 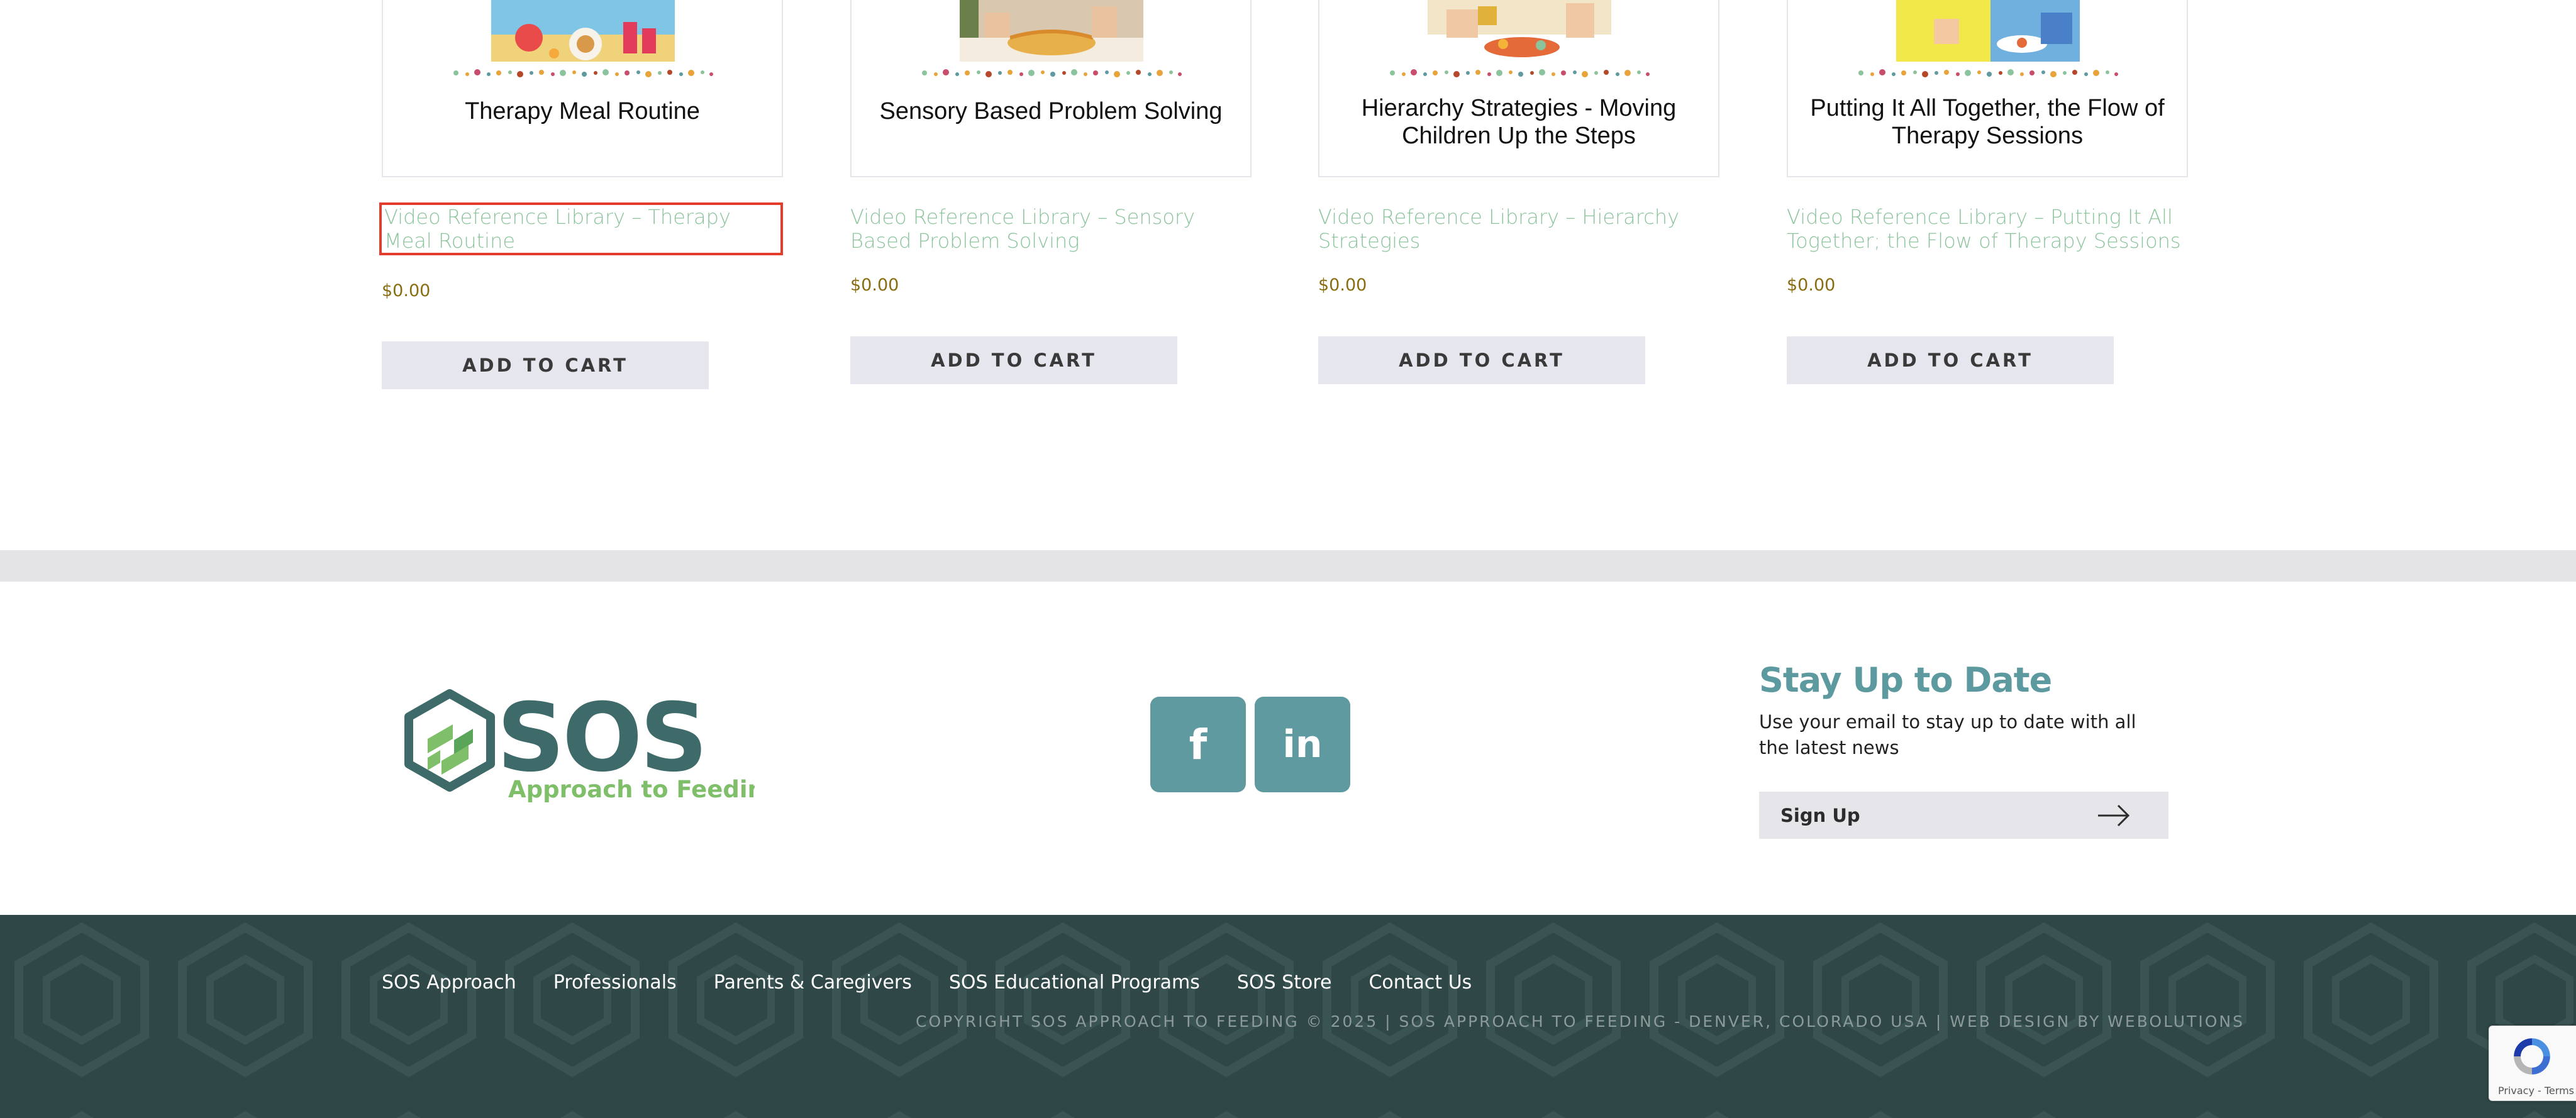 I want to click on linkedin-icon: in, so click(x=1302, y=745).